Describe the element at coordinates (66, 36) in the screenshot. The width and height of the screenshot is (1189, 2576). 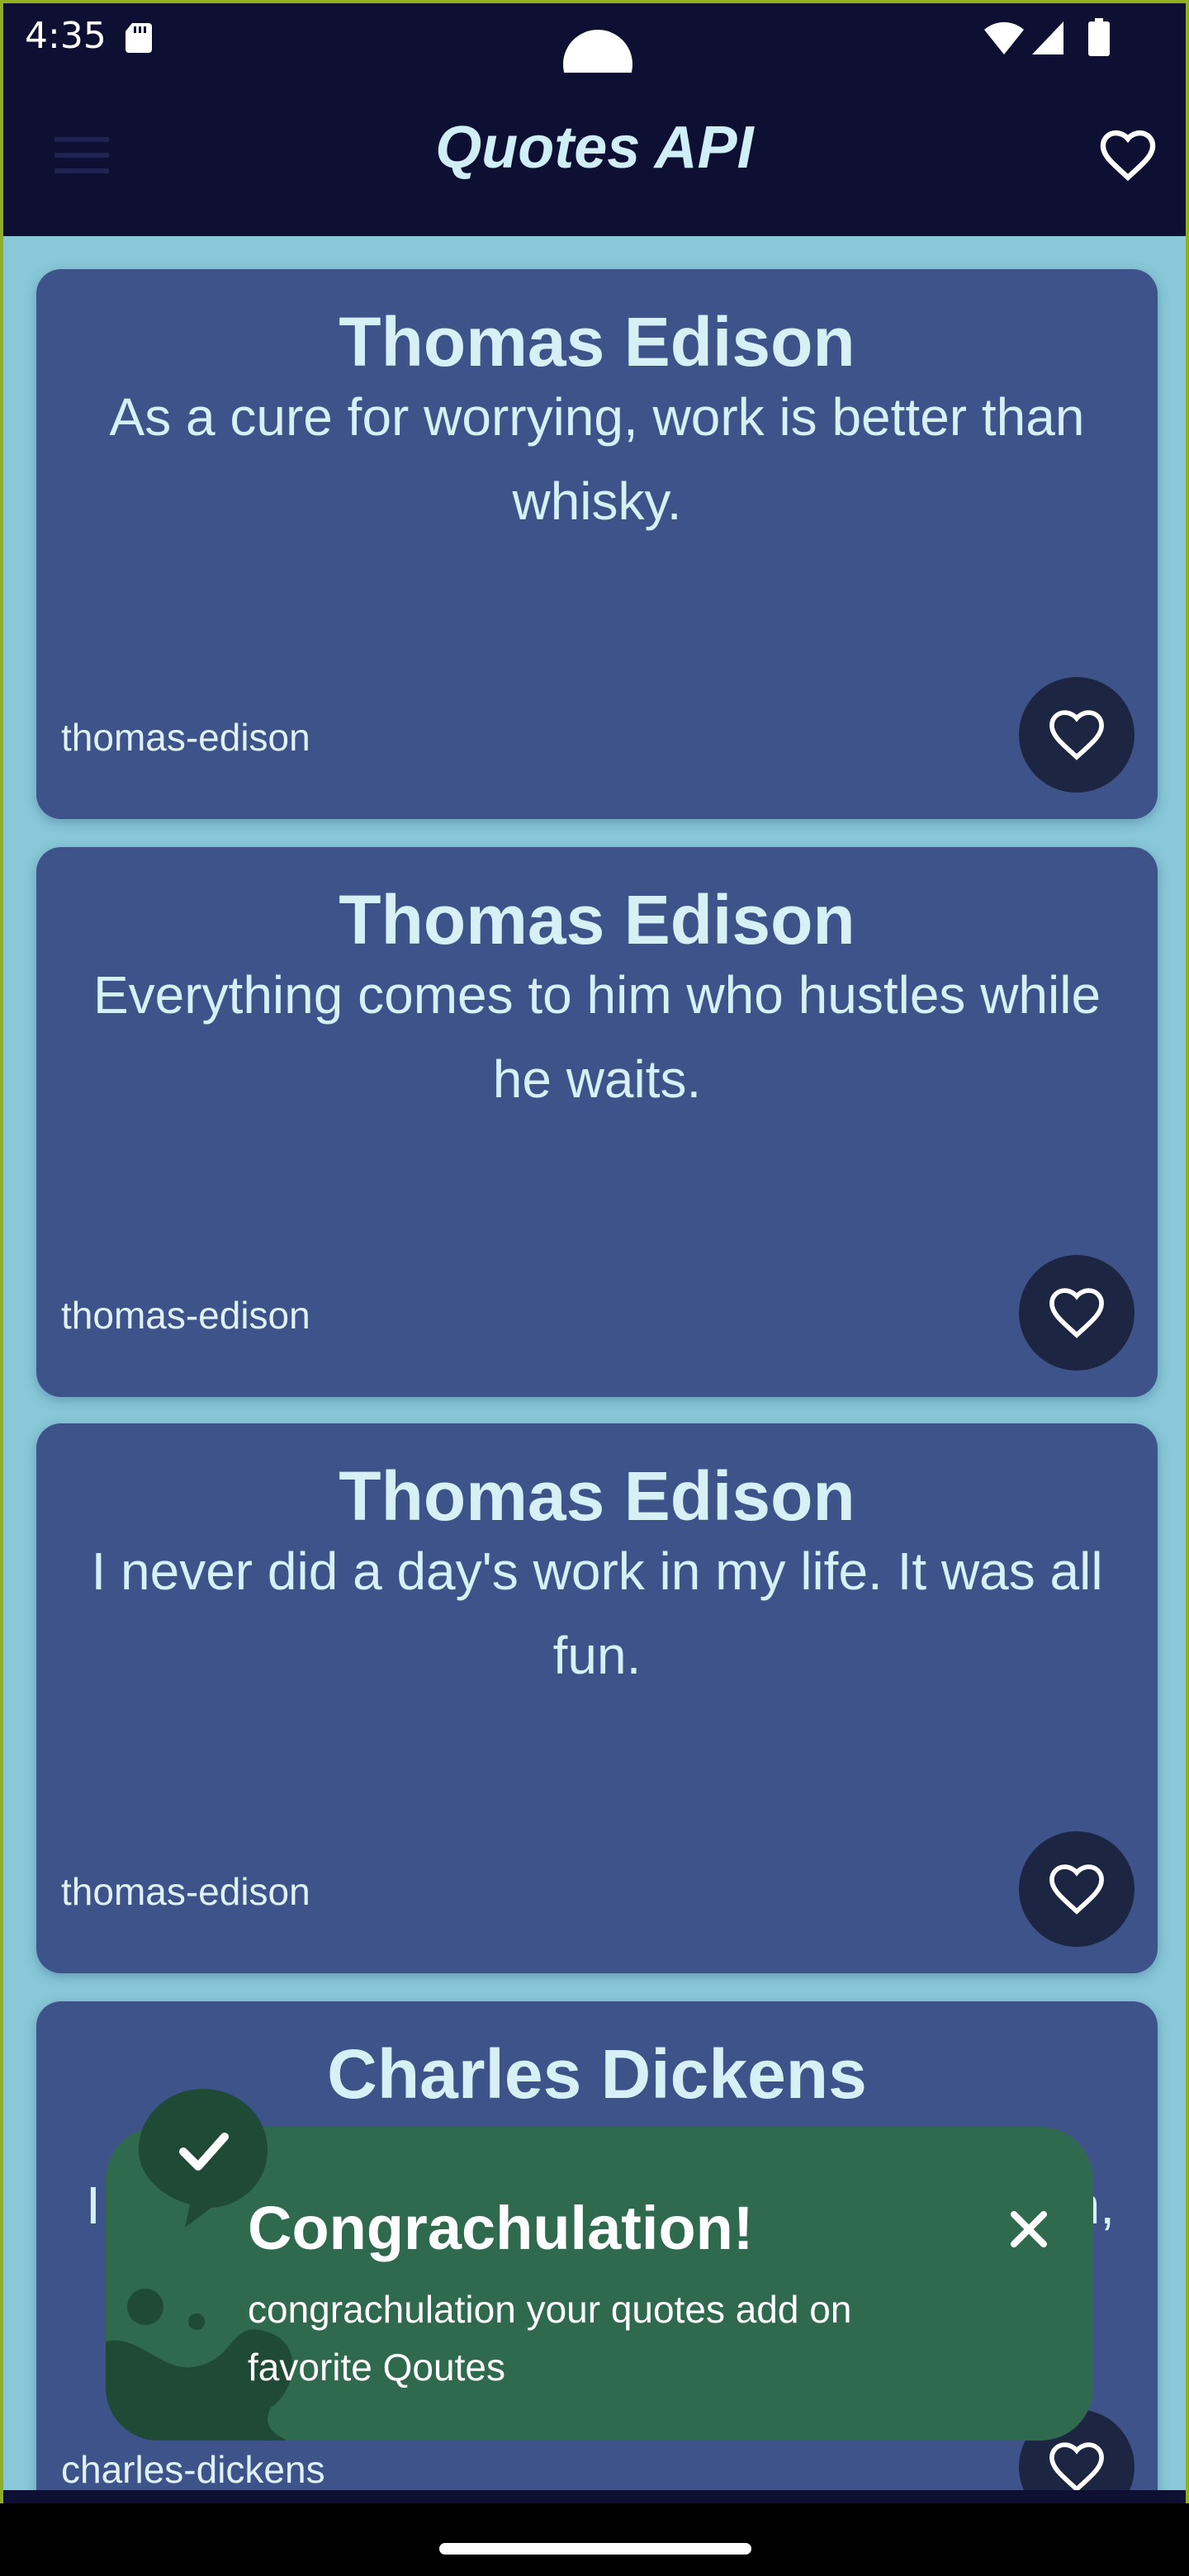
I see `status-time: 4:35` at that location.